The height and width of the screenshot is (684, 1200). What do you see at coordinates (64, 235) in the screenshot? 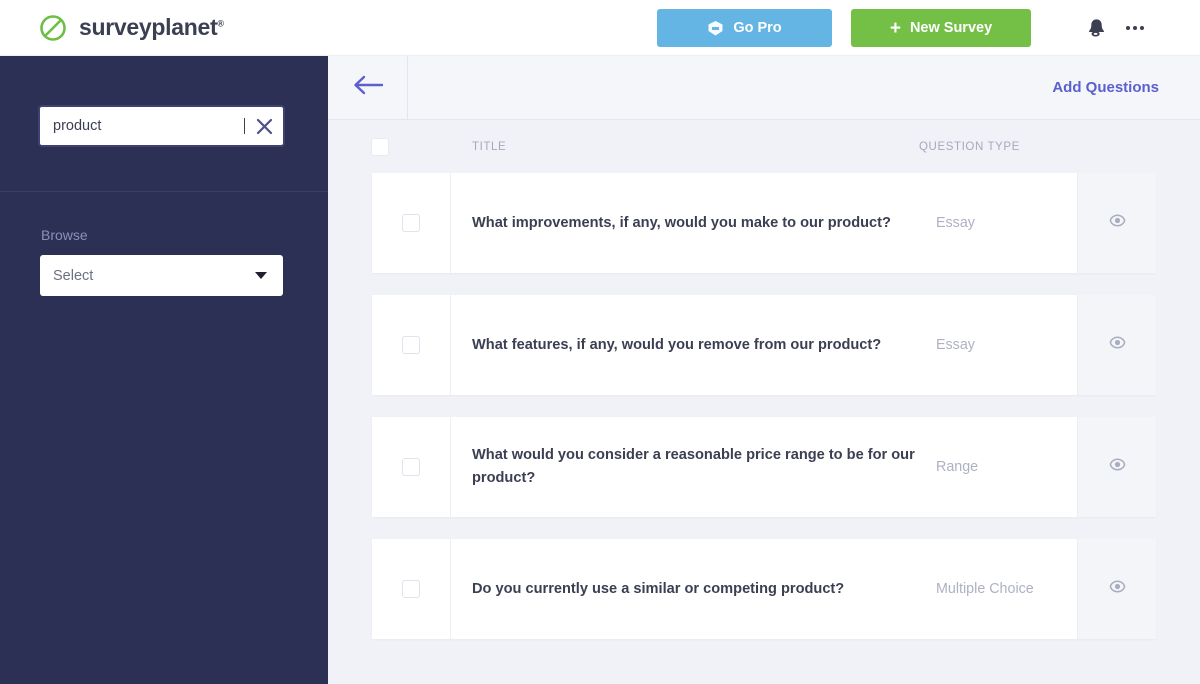
I see `browse-label: Browse` at bounding box center [64, 235].